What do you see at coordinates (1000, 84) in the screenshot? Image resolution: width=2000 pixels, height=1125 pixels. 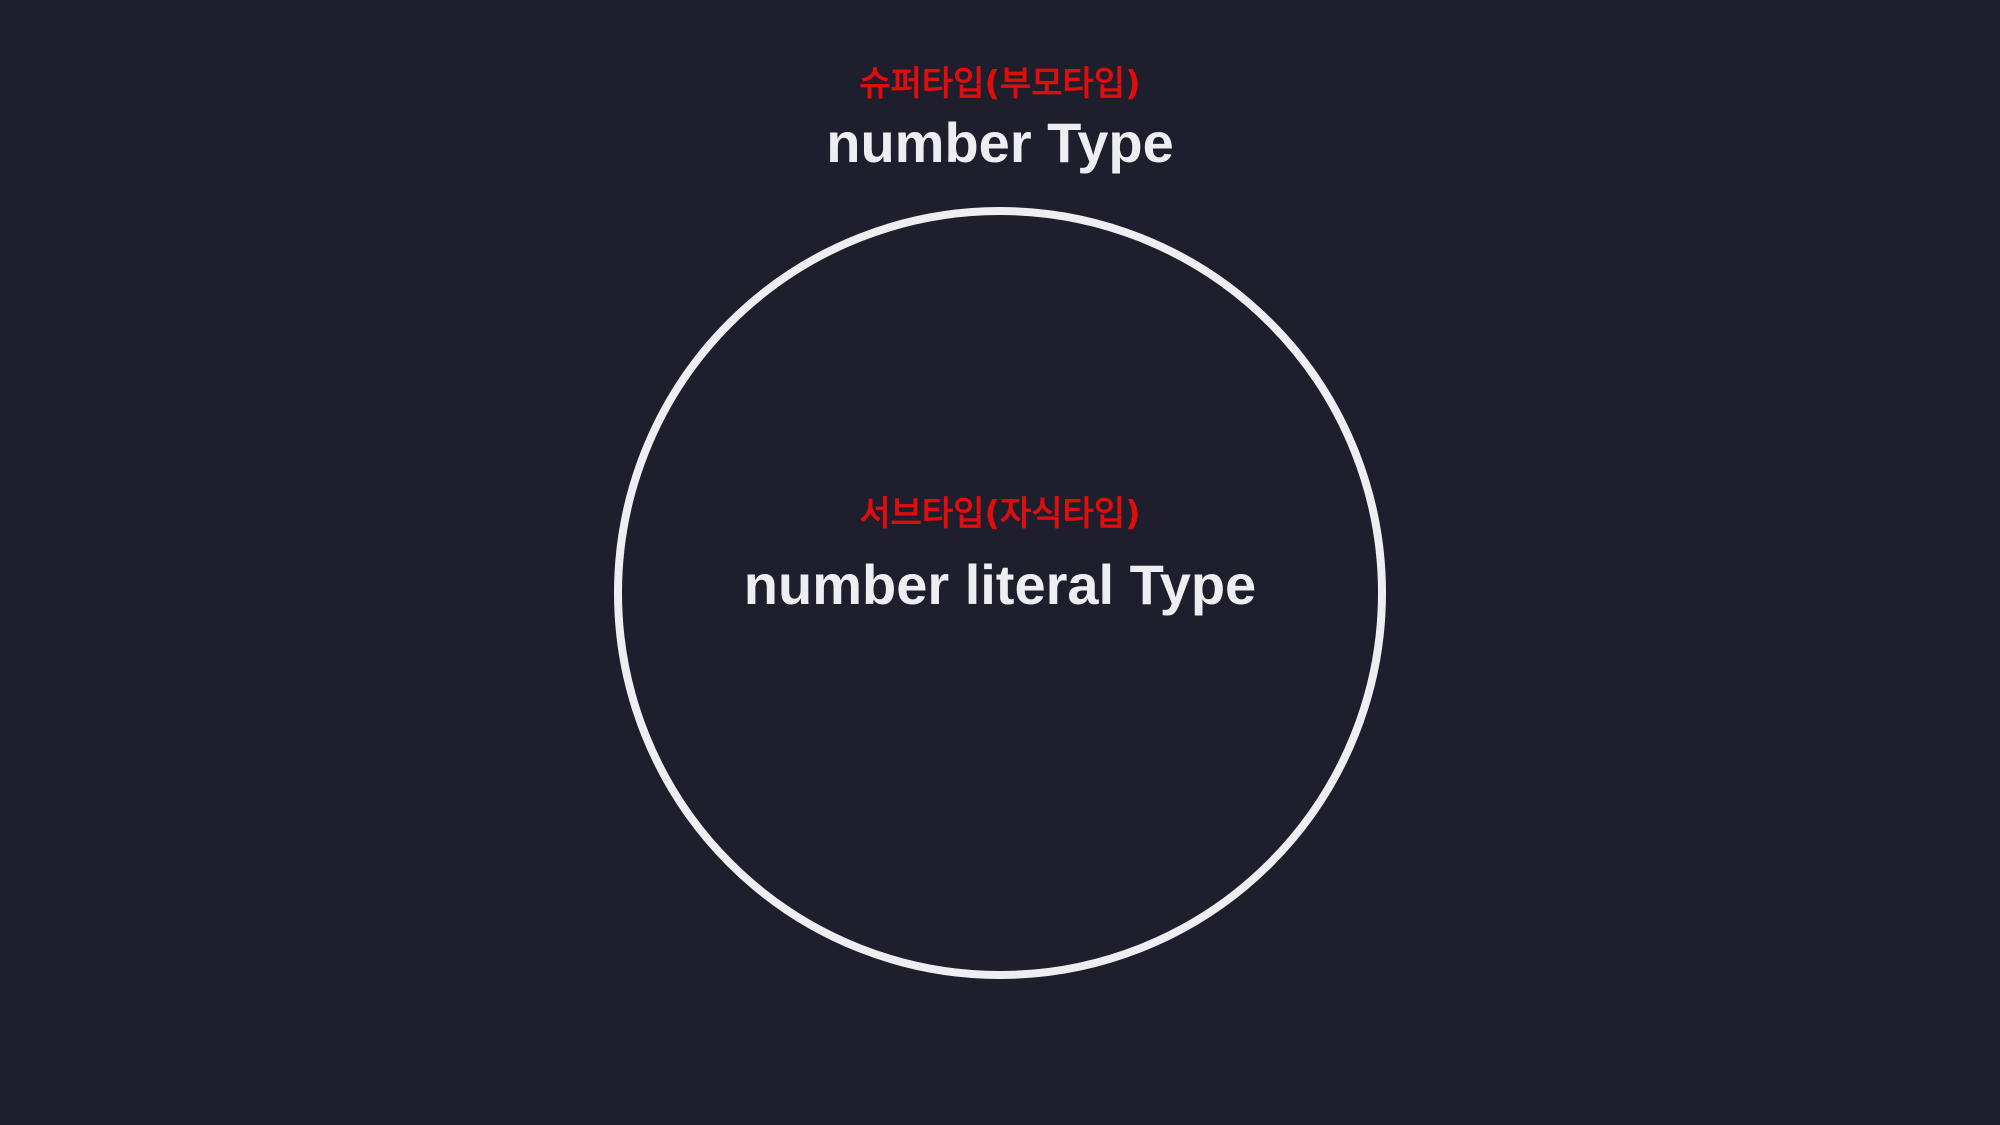 I see `supertype-category-label: 슈퍼타입(부모타입)` at bounding box center [1000, 84].